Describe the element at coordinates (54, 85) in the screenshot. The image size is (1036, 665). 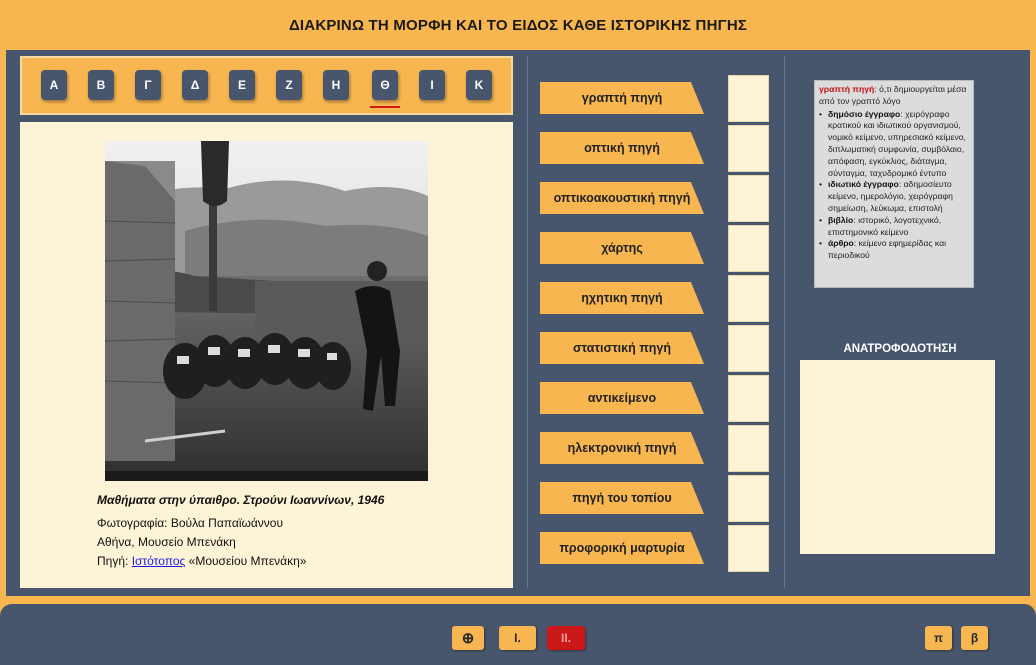
I see `letter-button-alpha: Α` at that location.